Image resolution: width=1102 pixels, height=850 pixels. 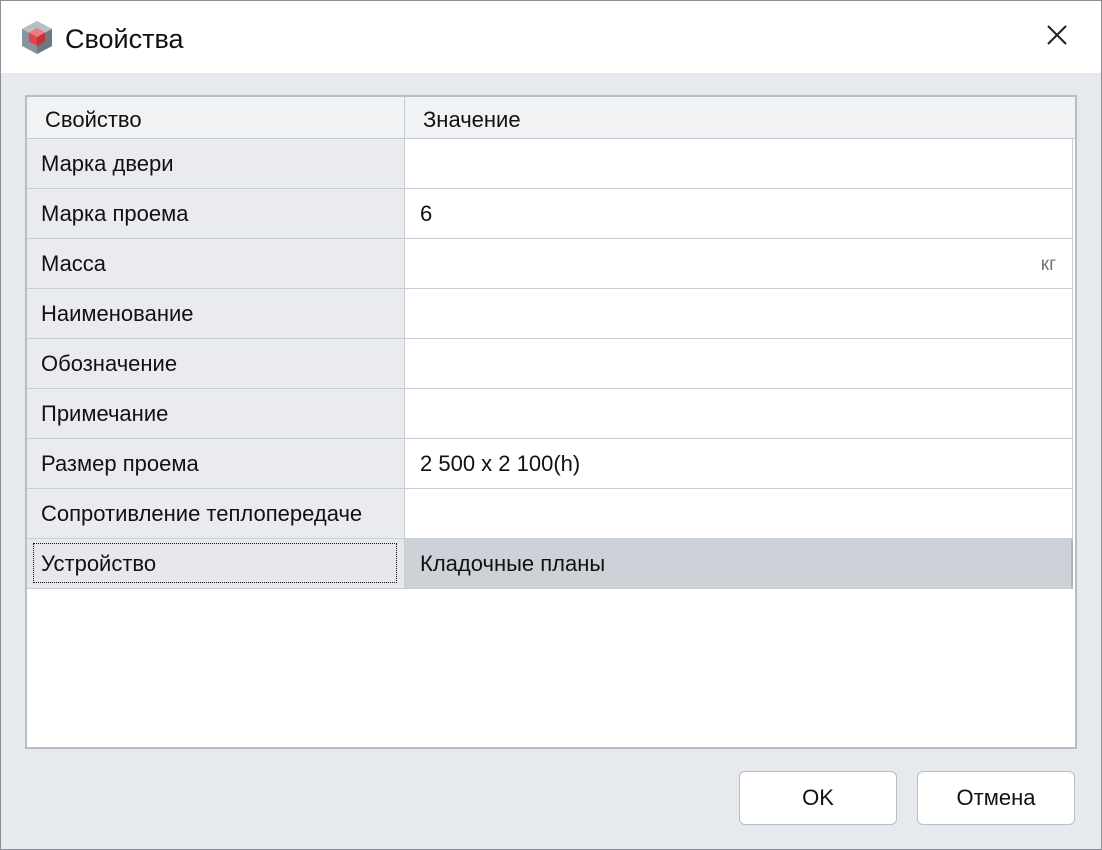 What do you see at coordinates (426, 213) in the screenshot?
I see `value-text: 6` at bounding box center [426, 213].